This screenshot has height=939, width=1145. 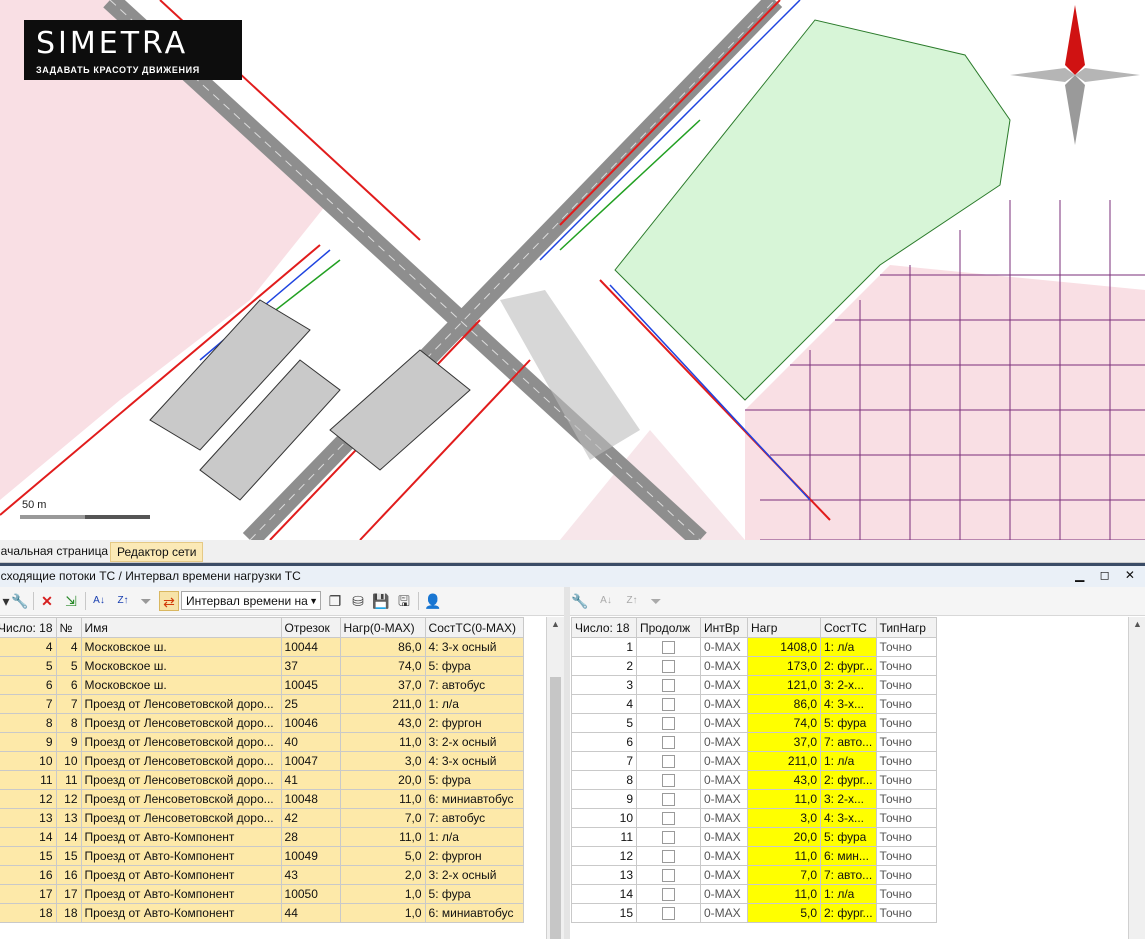 What do you see at coordinates (848, 837) in the screenshot?
I see `cell-vehicle: 5: фура` at bounding box center [848, 837].